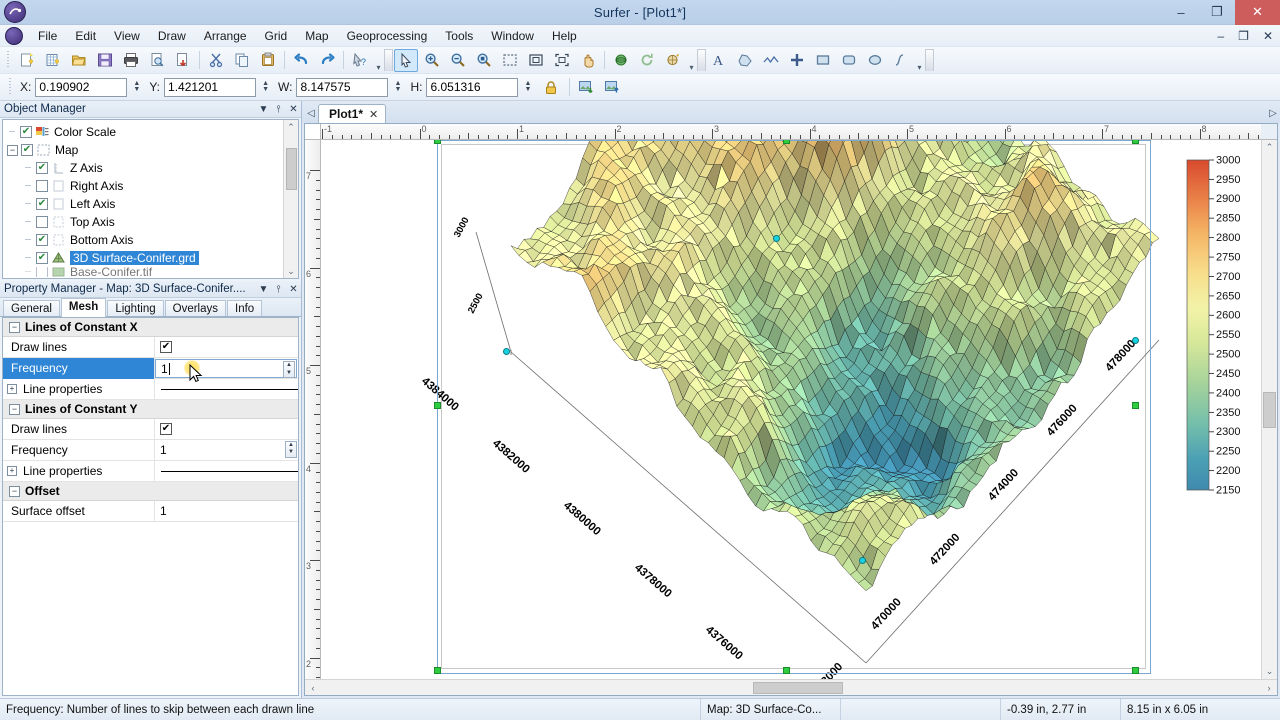 The height and width of the screenshot is (720, 1280). What do you see at coordinates (226, 429) in the screenshot?
I see `property-value: ✔` at bounding box center [226, 429].